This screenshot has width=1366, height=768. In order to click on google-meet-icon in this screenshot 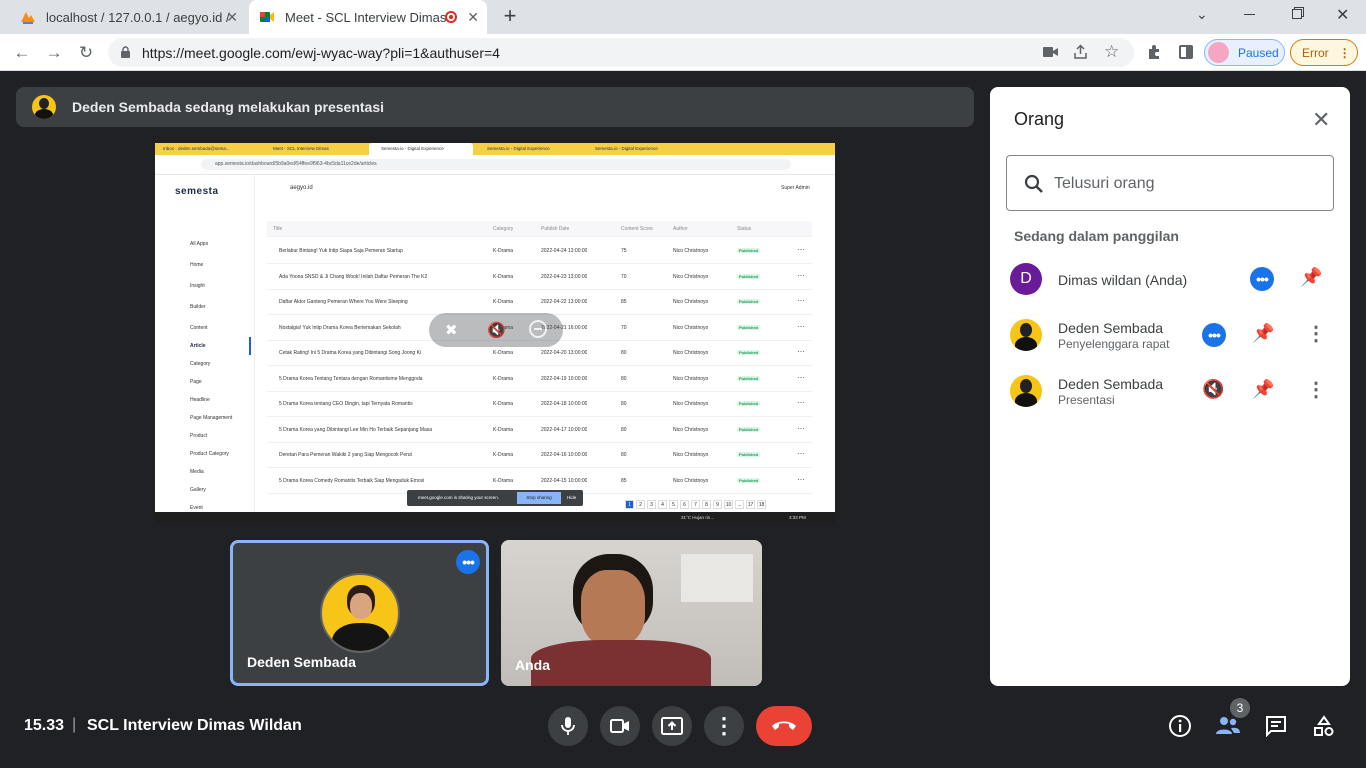, I will do `click(267, 17)`.